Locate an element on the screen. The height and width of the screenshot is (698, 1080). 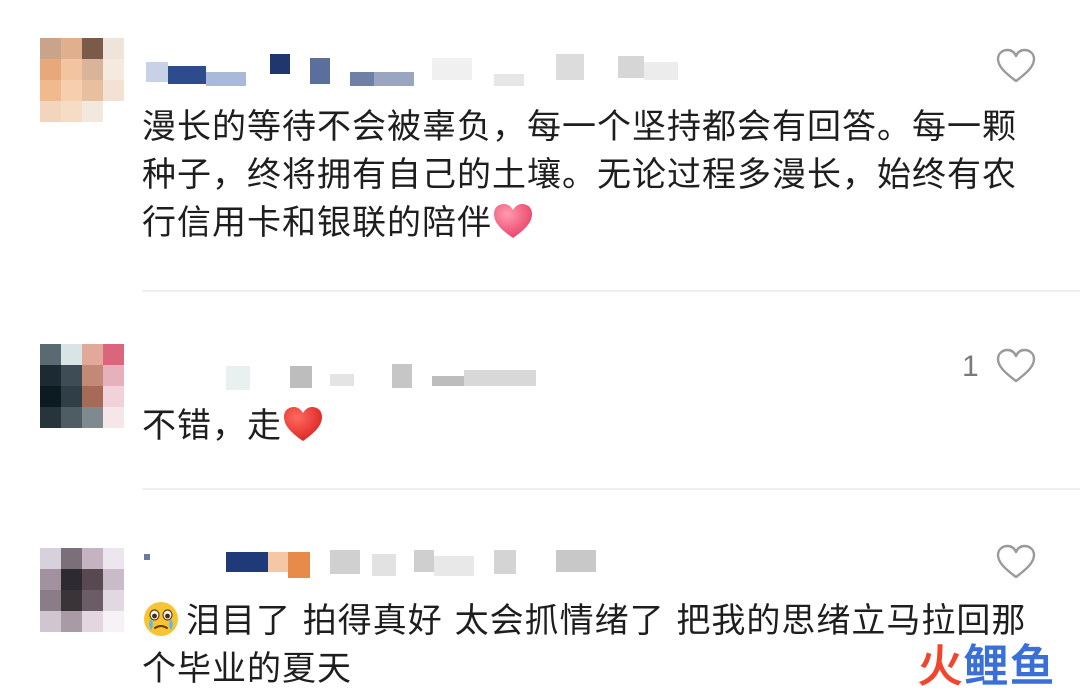
like-count: 1 is located at coordinates (970, 366).